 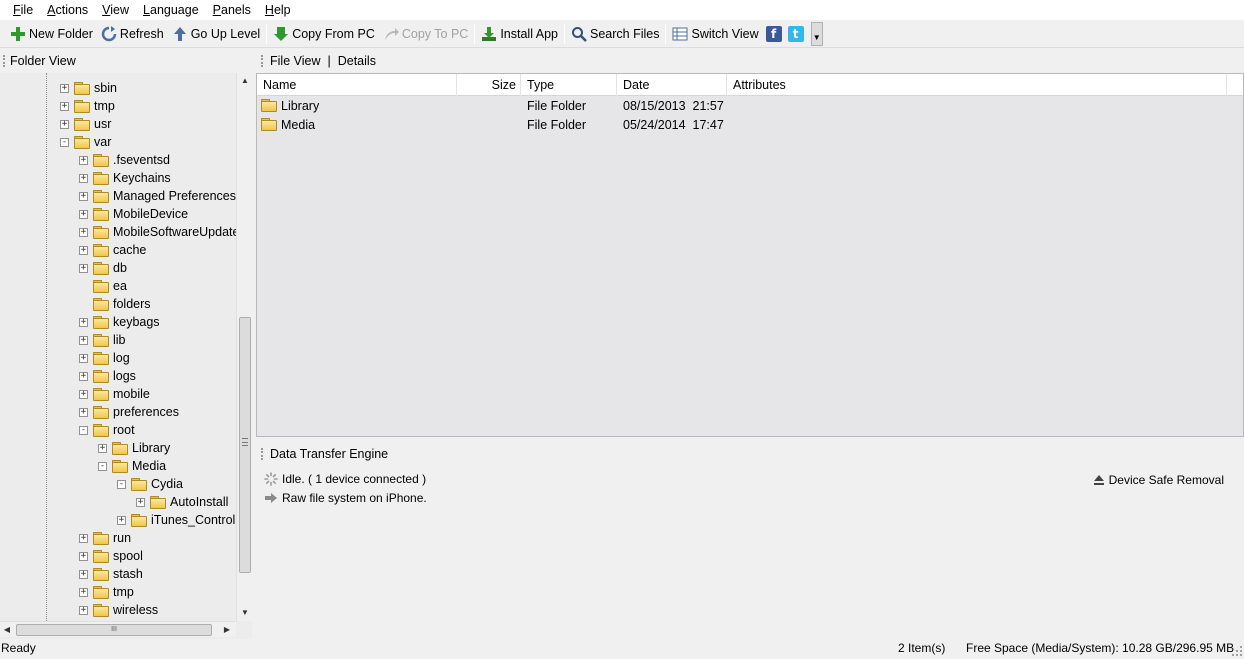 What do you see at coordinates (489, 85) in the screenshot?
I see `column-header-size: Size` at bounding box center [489, 85].